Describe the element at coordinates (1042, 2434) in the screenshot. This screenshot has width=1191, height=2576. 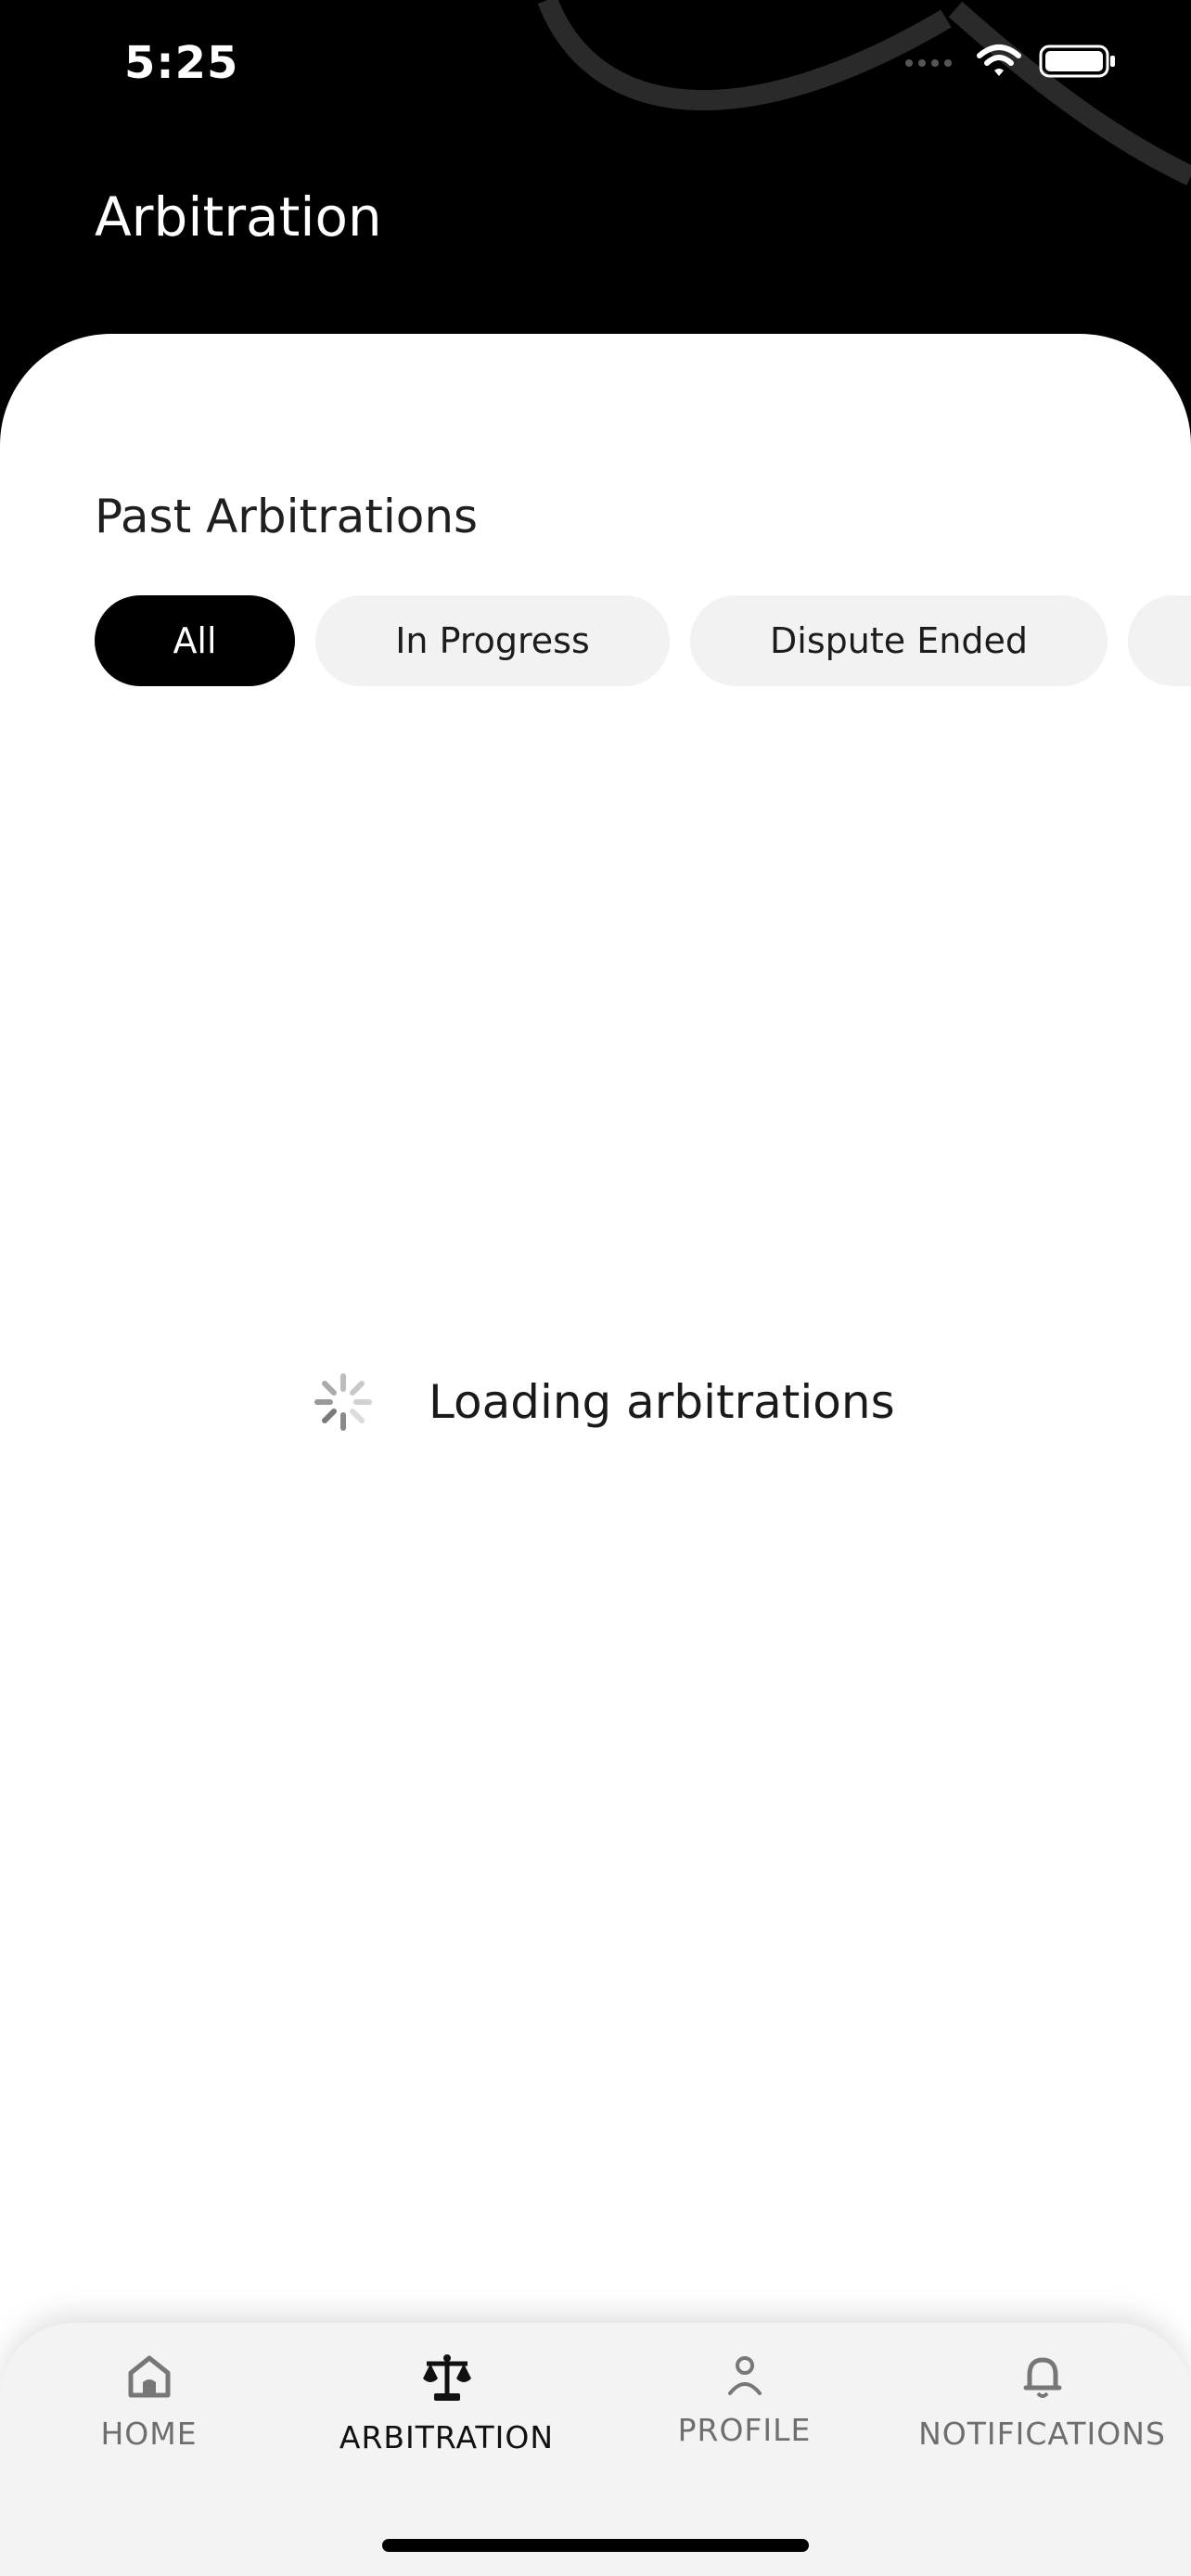
I see `tab-label-notifications: NOTIFICATIONS` at that location.